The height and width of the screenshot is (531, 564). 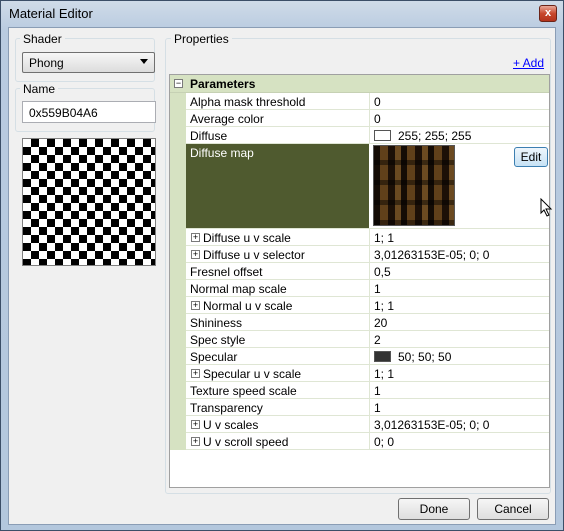 I want to click on name-label: Name, so click(x=39, y=89).